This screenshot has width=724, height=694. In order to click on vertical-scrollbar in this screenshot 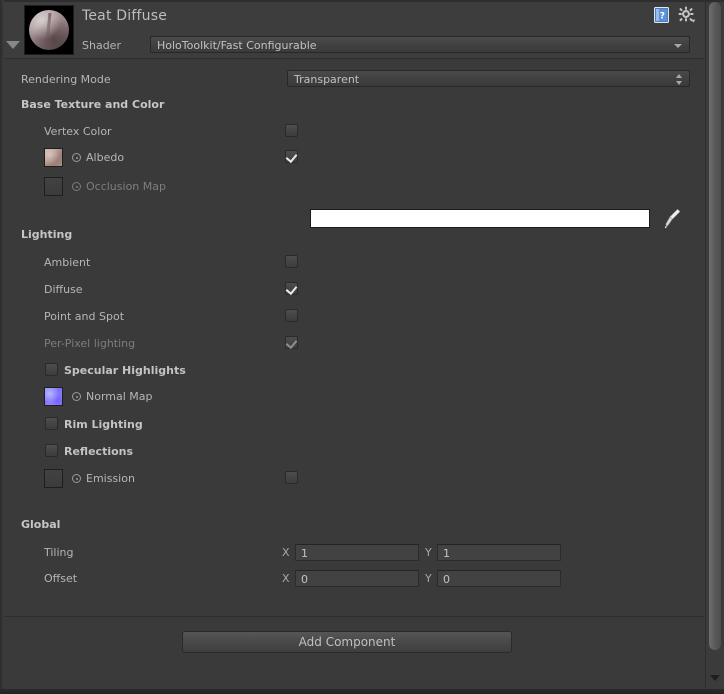, I will do `click(714, 345)`.